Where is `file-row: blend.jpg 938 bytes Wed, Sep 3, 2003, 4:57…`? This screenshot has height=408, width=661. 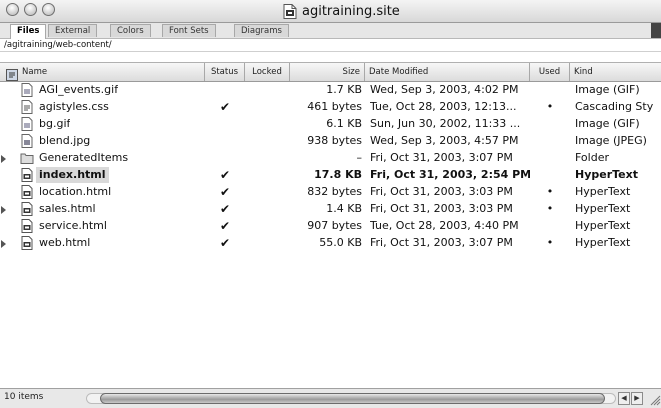 file-row: blend.jpg 938 bytes Wed, Sep 3, 2003, 4:57… is located at coordinates (330, 141).